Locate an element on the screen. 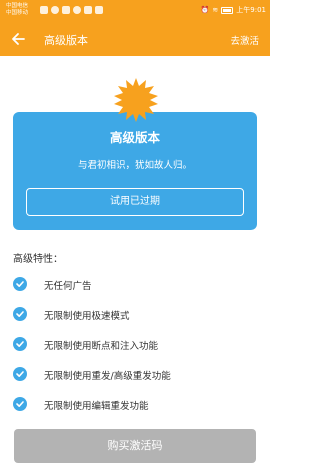  carrier-info: 中国电信 中国移动 is located at coordinates (17, 10).